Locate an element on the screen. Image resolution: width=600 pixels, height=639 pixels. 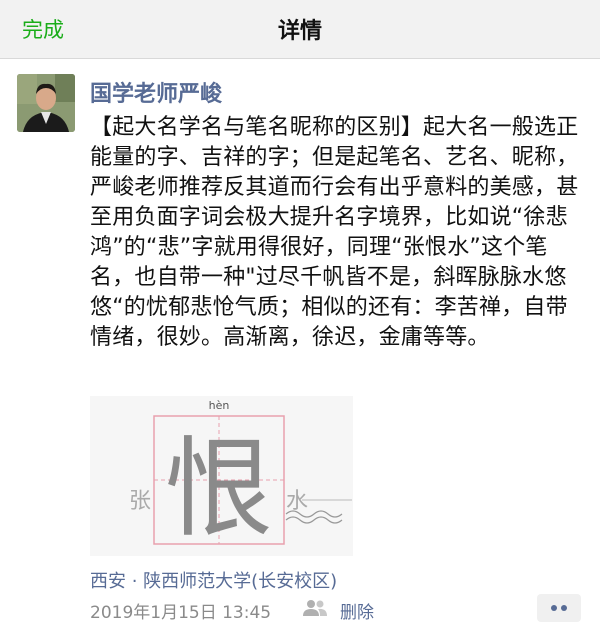
post-timestamp: 2019年1月15日 13:45 is located at coordinates (181, 613).